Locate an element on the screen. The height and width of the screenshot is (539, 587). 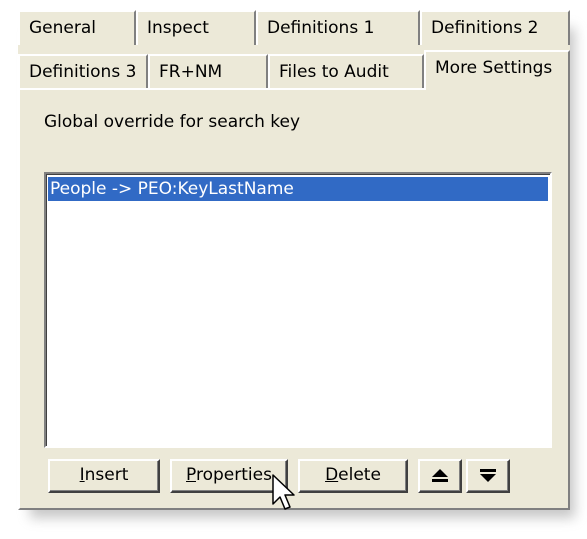
tab-definitions-3: Definitions 3 is located at coordinates (83, 71).